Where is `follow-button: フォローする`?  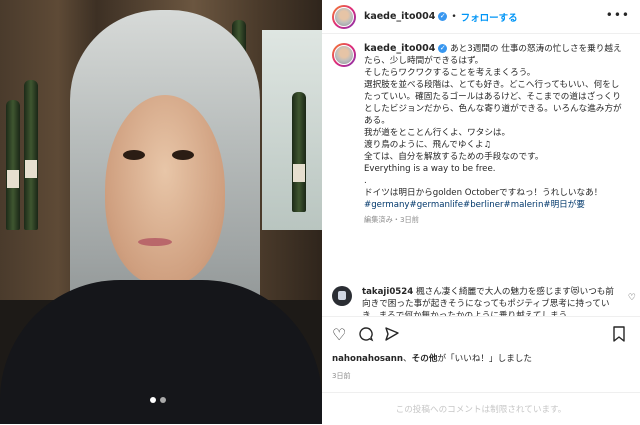
follow-button: フォローする is located at coordinates (489, 17).